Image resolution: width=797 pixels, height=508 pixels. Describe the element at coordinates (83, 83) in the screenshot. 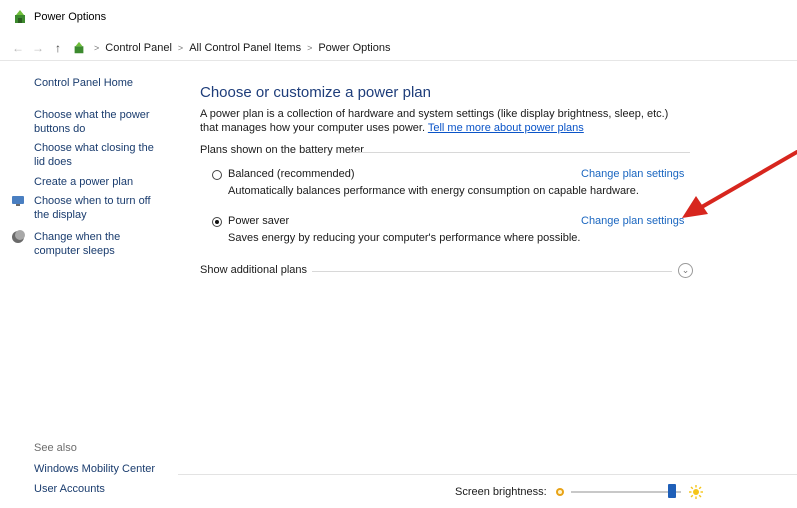

I see `control-panel-home-link: Control Panel Home` at that location.